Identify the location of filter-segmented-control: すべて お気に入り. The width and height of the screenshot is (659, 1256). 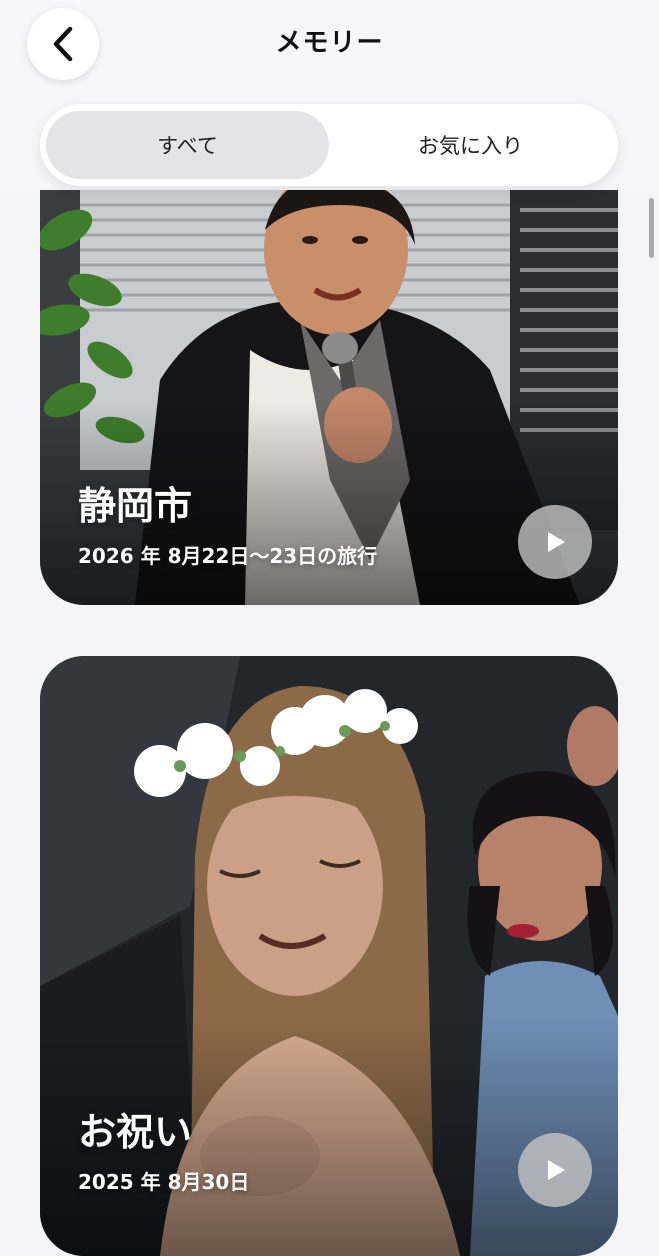
(329, 145).